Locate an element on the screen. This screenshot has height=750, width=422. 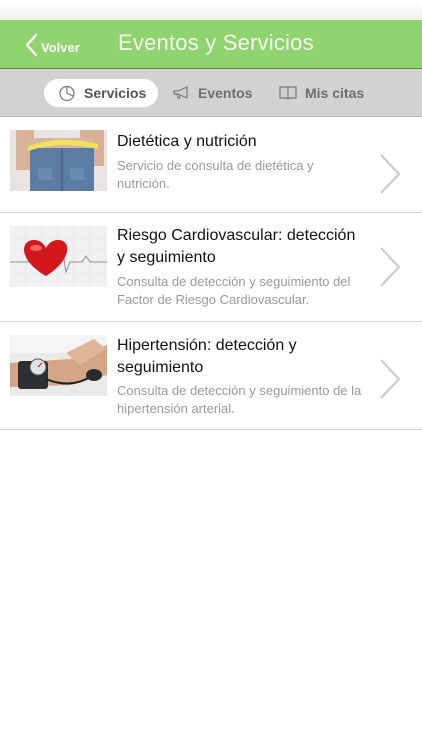
status-bar is located at coordinates (211, 10).